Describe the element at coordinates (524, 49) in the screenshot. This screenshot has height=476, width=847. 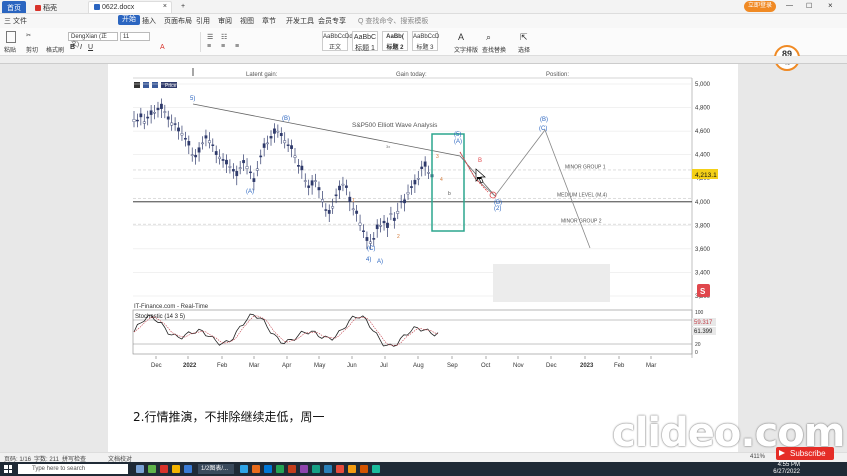
I see `select-button: 选择` at that location.